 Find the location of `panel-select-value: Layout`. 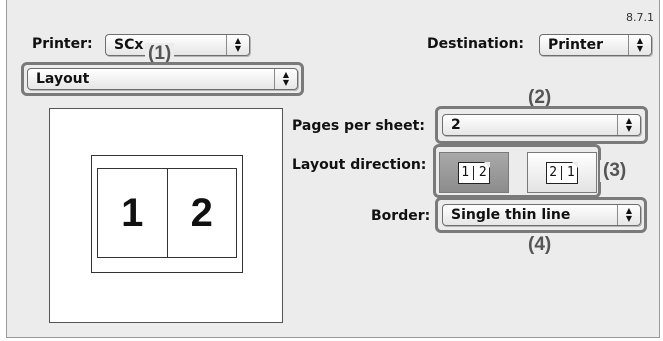

panel-select-value: Layout is located at coordinates (63, 79).